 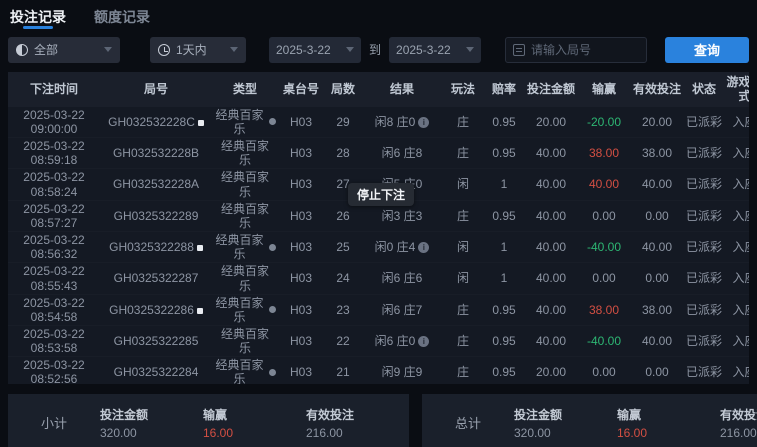 I want to click on subtotal-bet-value: 320.00, so click(x=118, y=432).